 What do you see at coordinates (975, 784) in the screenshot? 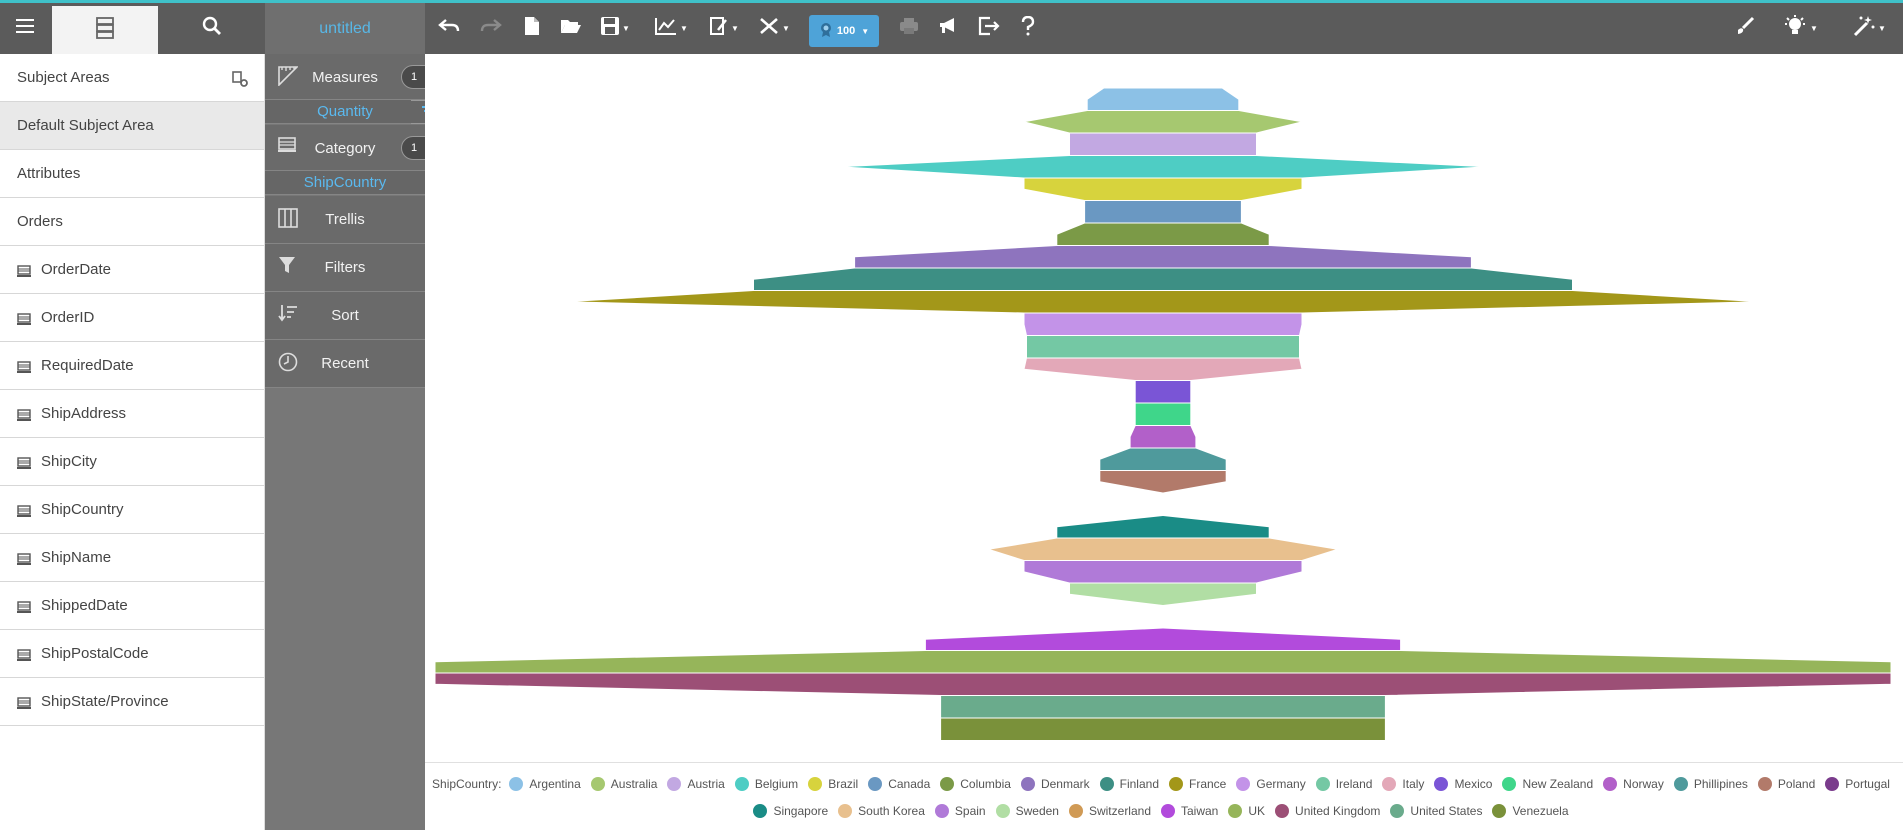
I see `legend-item: Columbia` at bounding box center [975, 784].